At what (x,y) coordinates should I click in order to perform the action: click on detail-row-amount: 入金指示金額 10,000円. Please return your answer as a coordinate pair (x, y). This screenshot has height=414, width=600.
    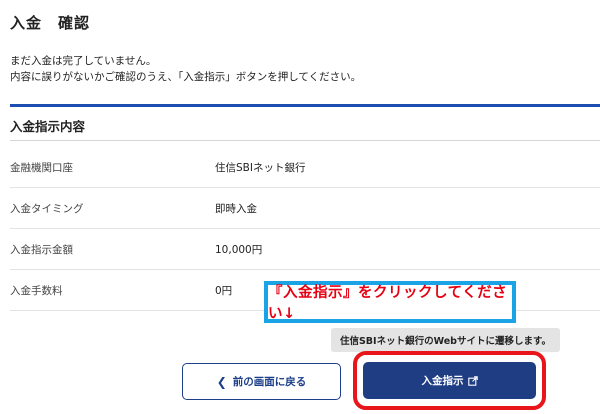
    Looking at the image, I should click on (305, 249).